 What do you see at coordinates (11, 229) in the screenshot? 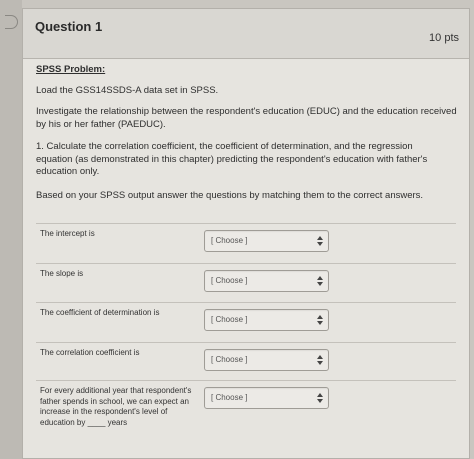
I see `left-rail` at bounding box center [11, 229].